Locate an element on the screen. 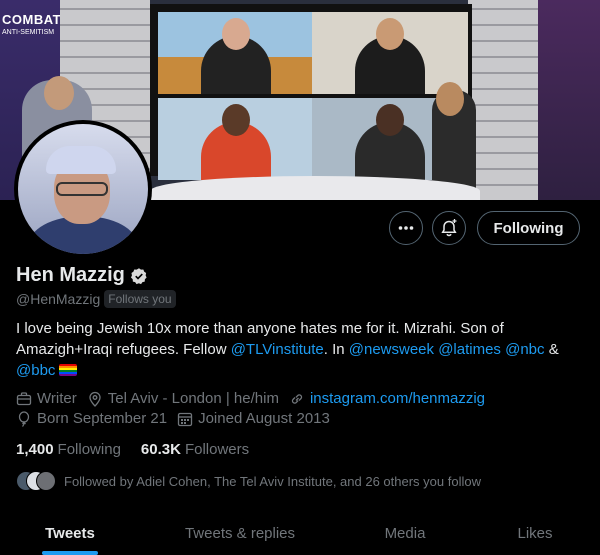  following-button: Following is located at coordinates (528, 228).